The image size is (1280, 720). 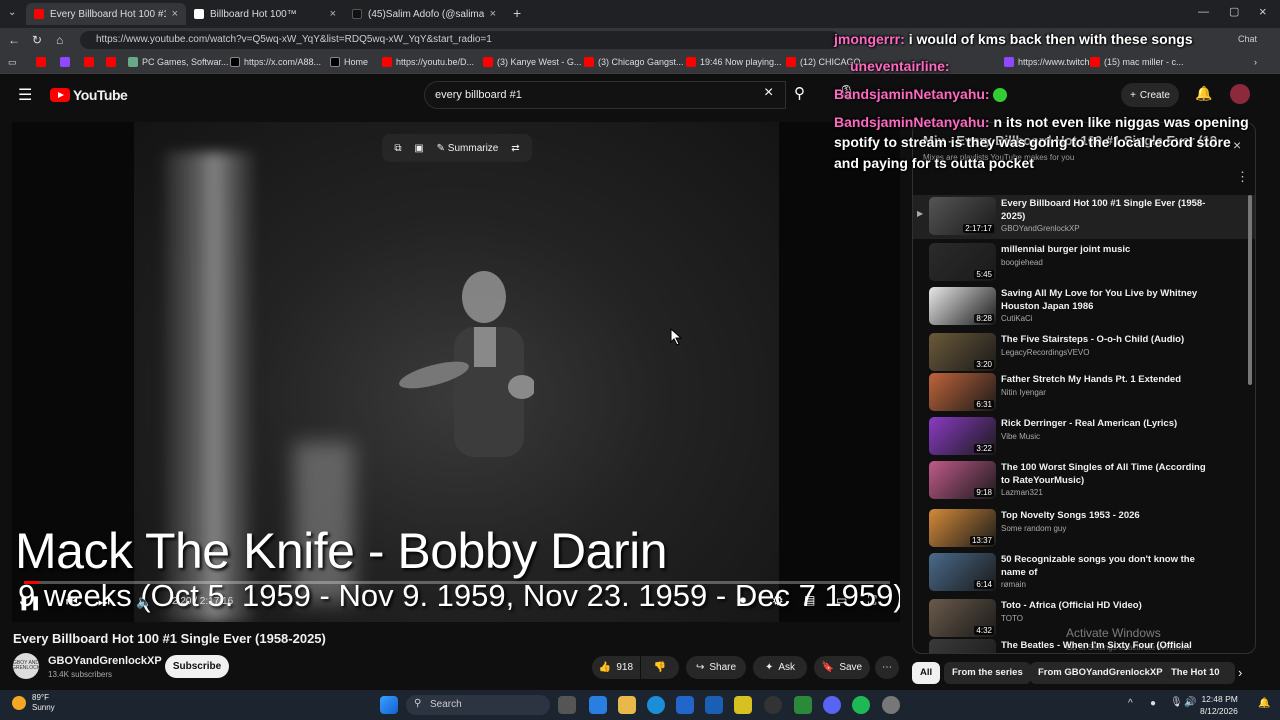 I want to click on close-playlist-icon: ×, so click(x=1237, y=145).